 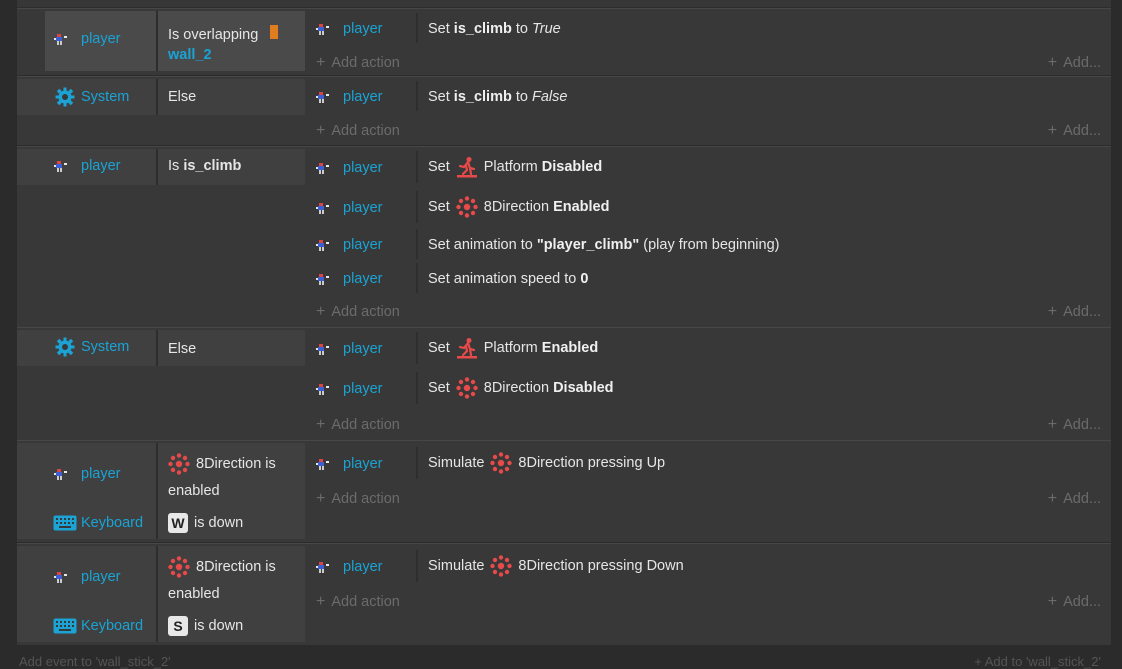 I want to click on action-text: Set 8Direction Enabled, so click(x=518, y=207).